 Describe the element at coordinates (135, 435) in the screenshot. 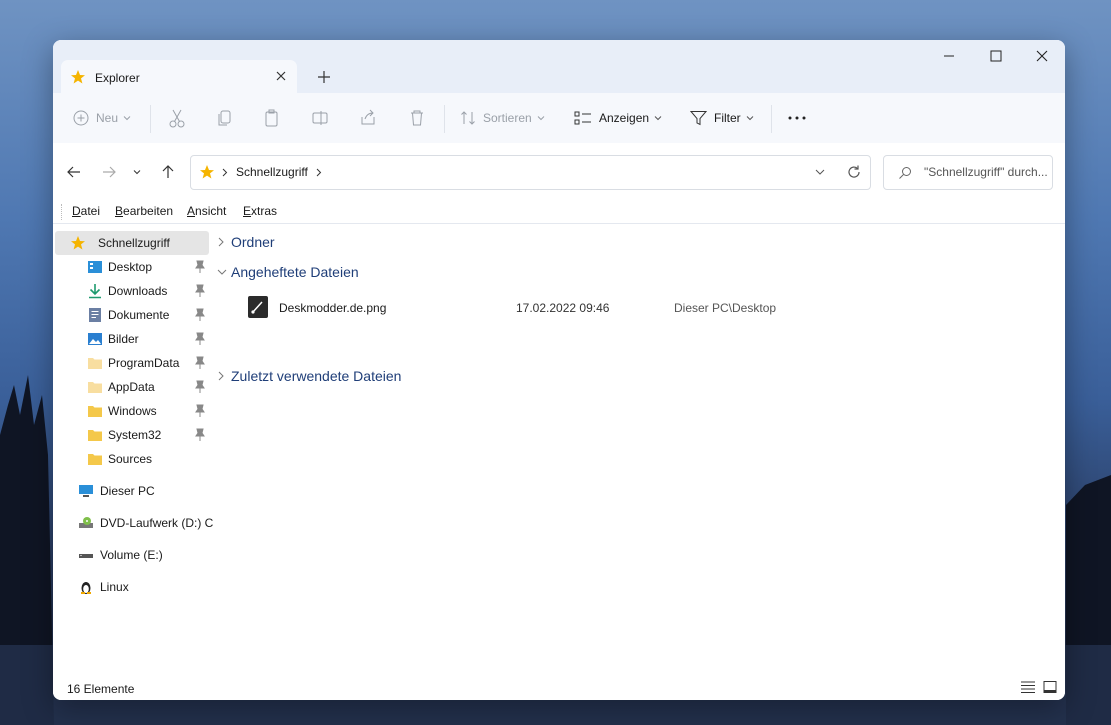

I see `sidebar-item-label: System32` at that location.